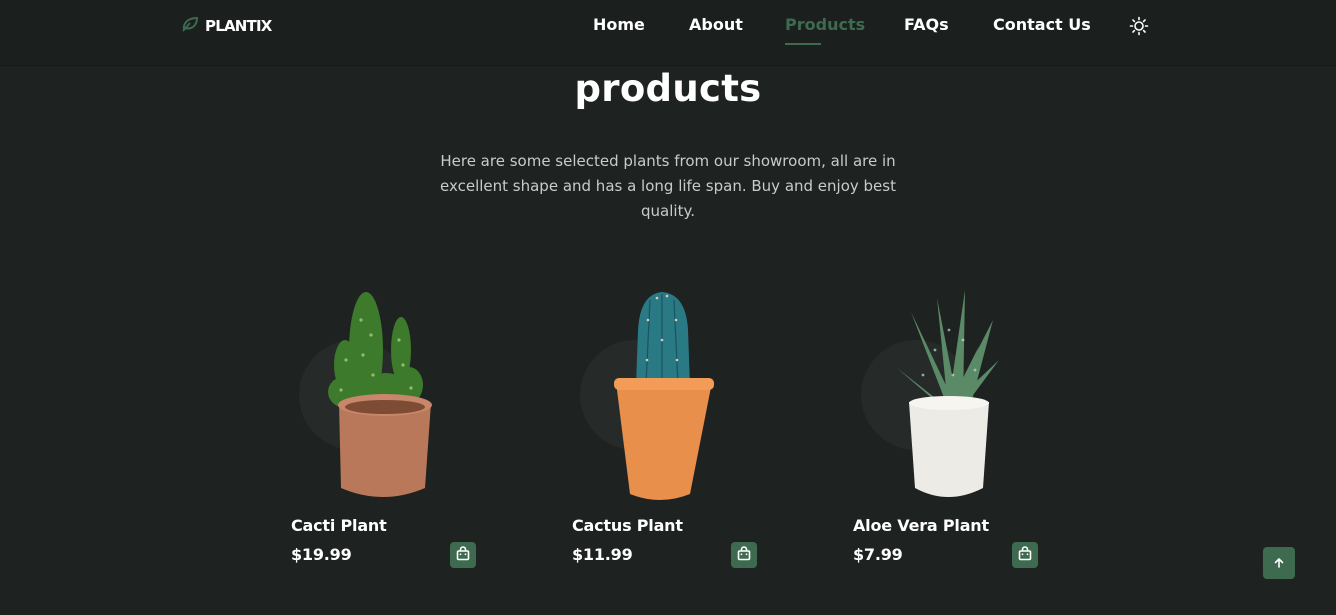 The image size is (1336, 615). Describe the element at coordinates (602, 554) in the screenshot. I see `product-price: $11.99` at that location.